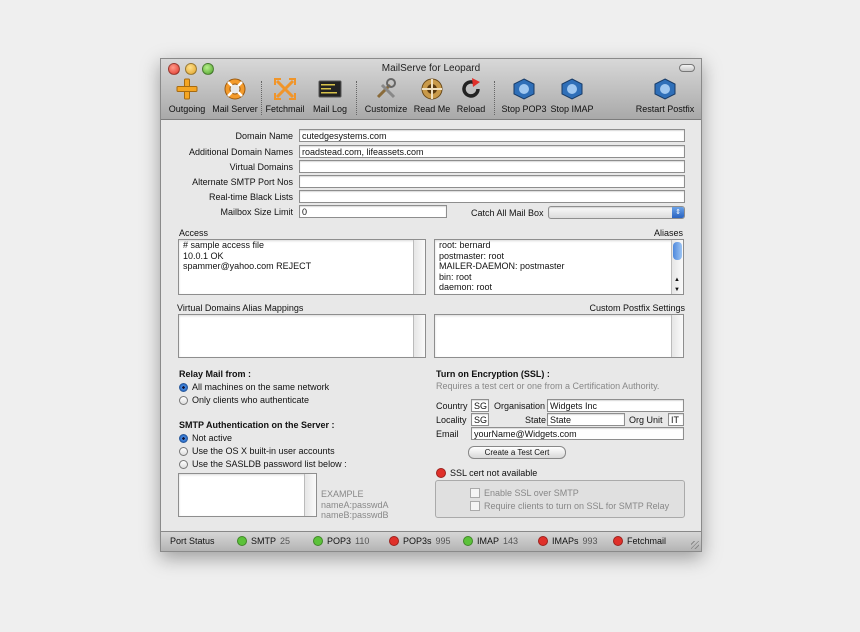  Describe the element at coordinates (341, 541) in the screenshot. I see `port-status-pop3: POP3 110` at that location.